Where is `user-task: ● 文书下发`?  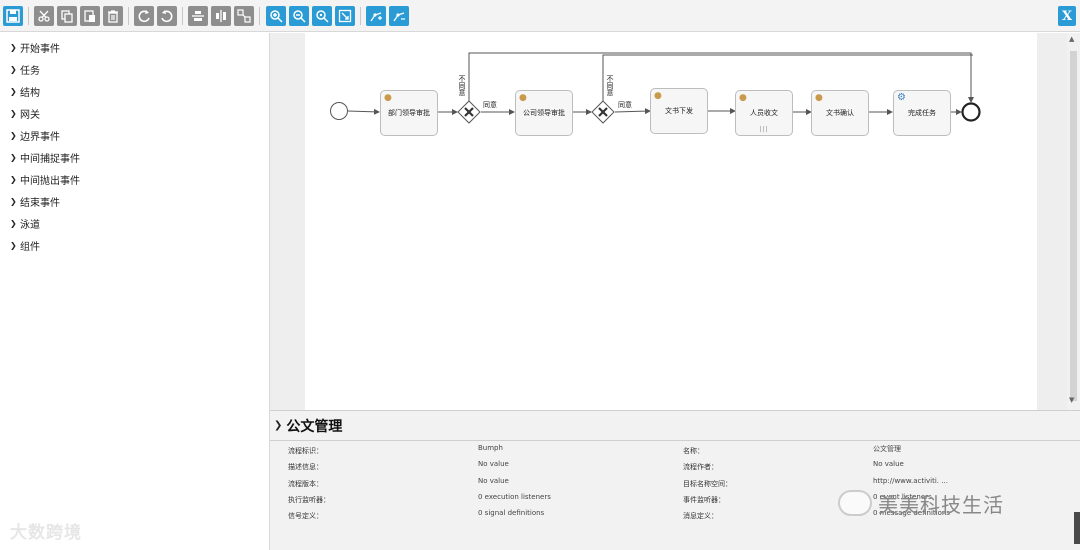
user-task: ● 文书下发 is located at coordinates (679, 111).